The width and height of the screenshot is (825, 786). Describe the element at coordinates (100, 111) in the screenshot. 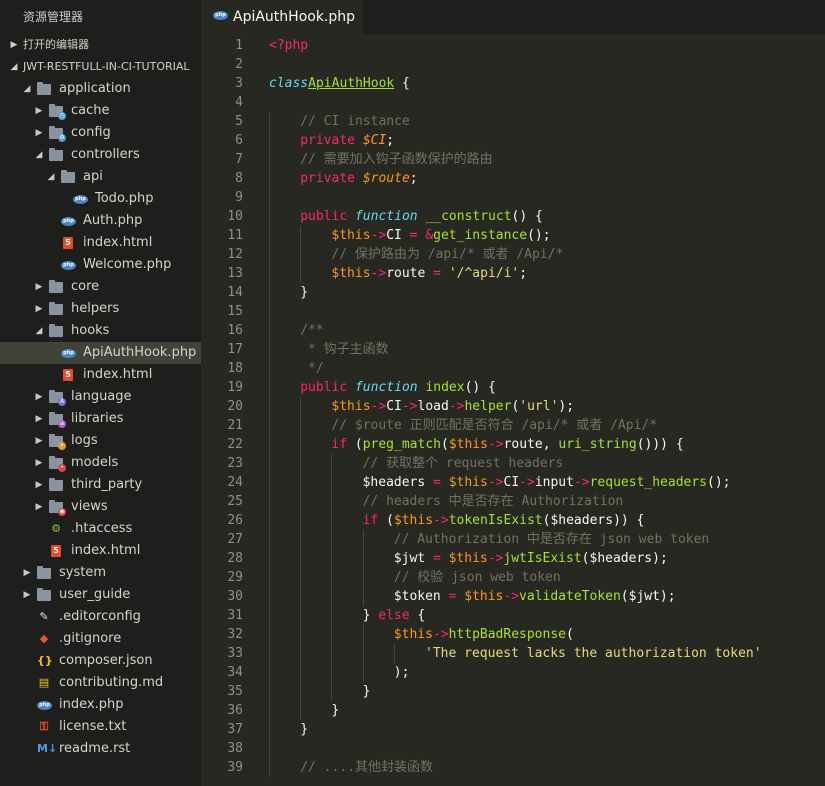

I see `folder-cache: ▶ ◷ cache` at that location.